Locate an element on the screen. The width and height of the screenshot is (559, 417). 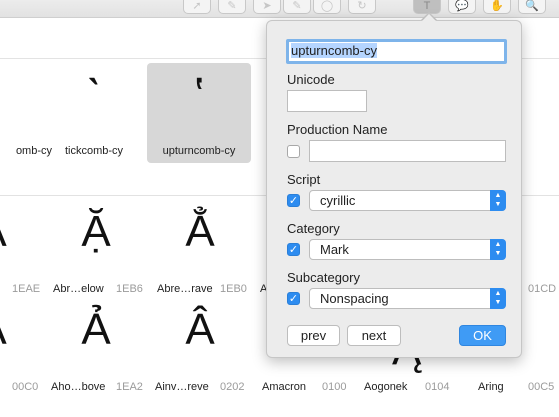
script-value: cyrillic is located at coordinates (338, 200).